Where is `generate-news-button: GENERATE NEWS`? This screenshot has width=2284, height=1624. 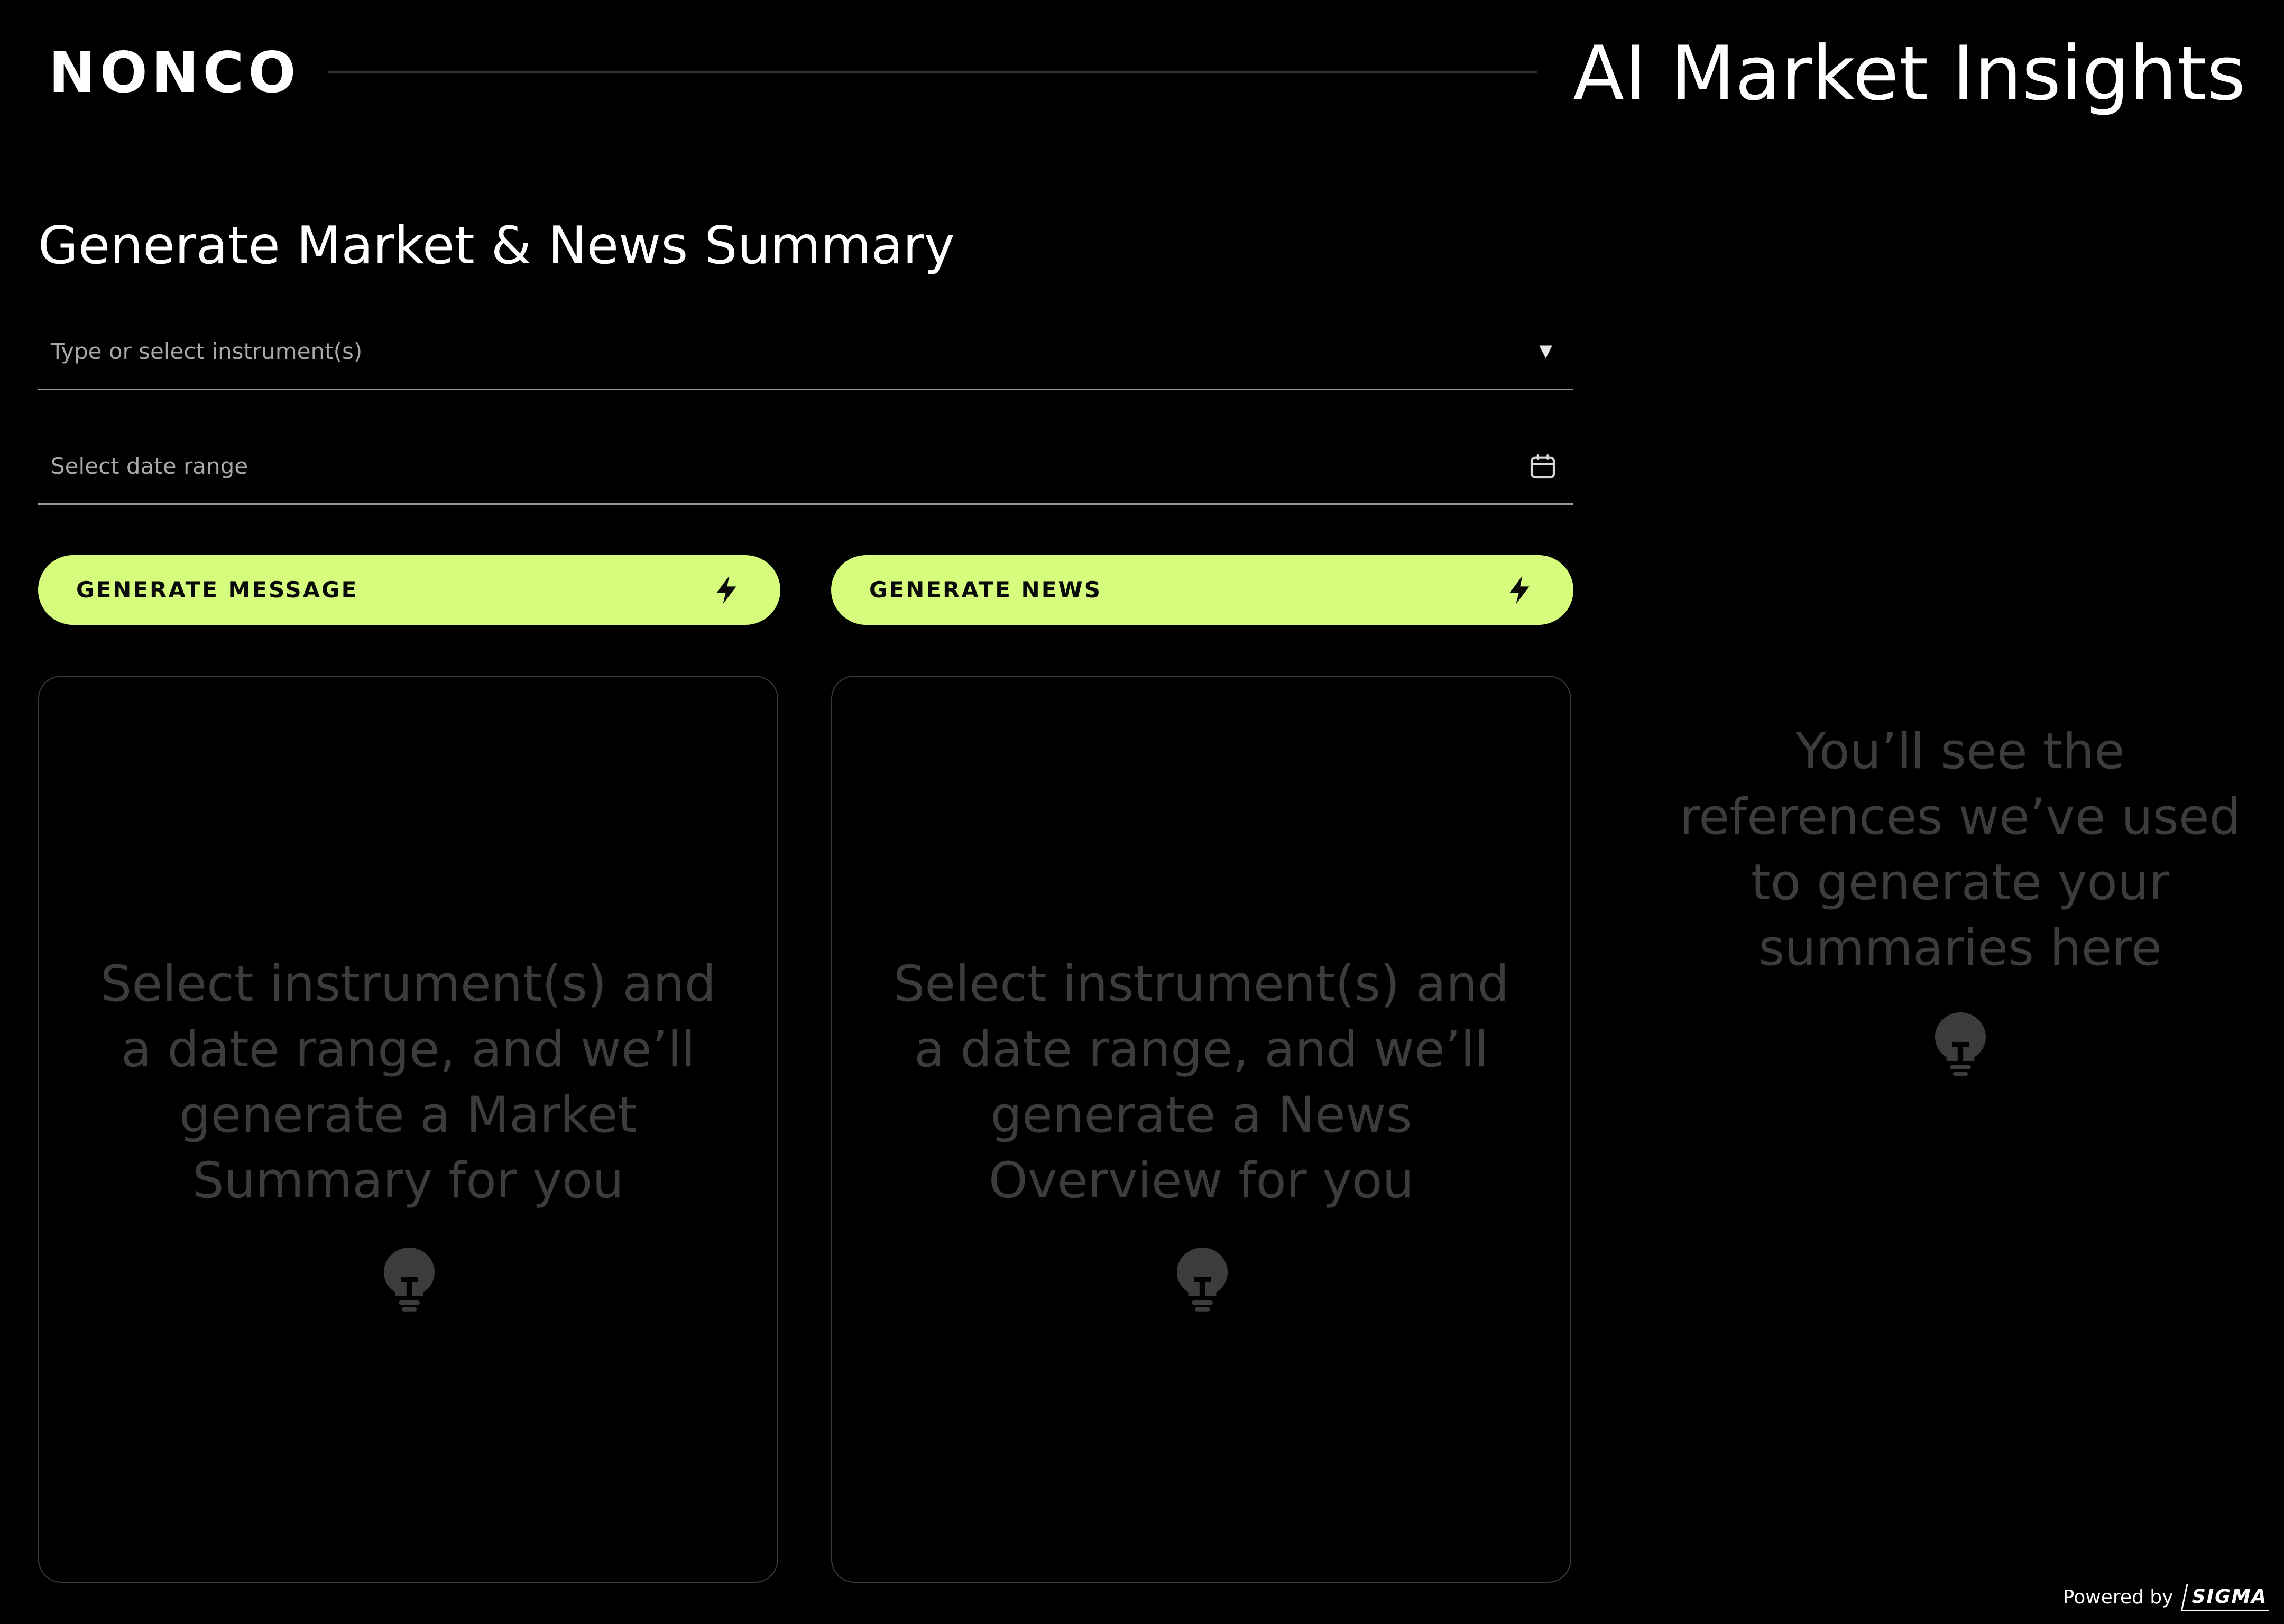 generate-news-button: GENERATE NEWS is located at coordinates (1202, 590).